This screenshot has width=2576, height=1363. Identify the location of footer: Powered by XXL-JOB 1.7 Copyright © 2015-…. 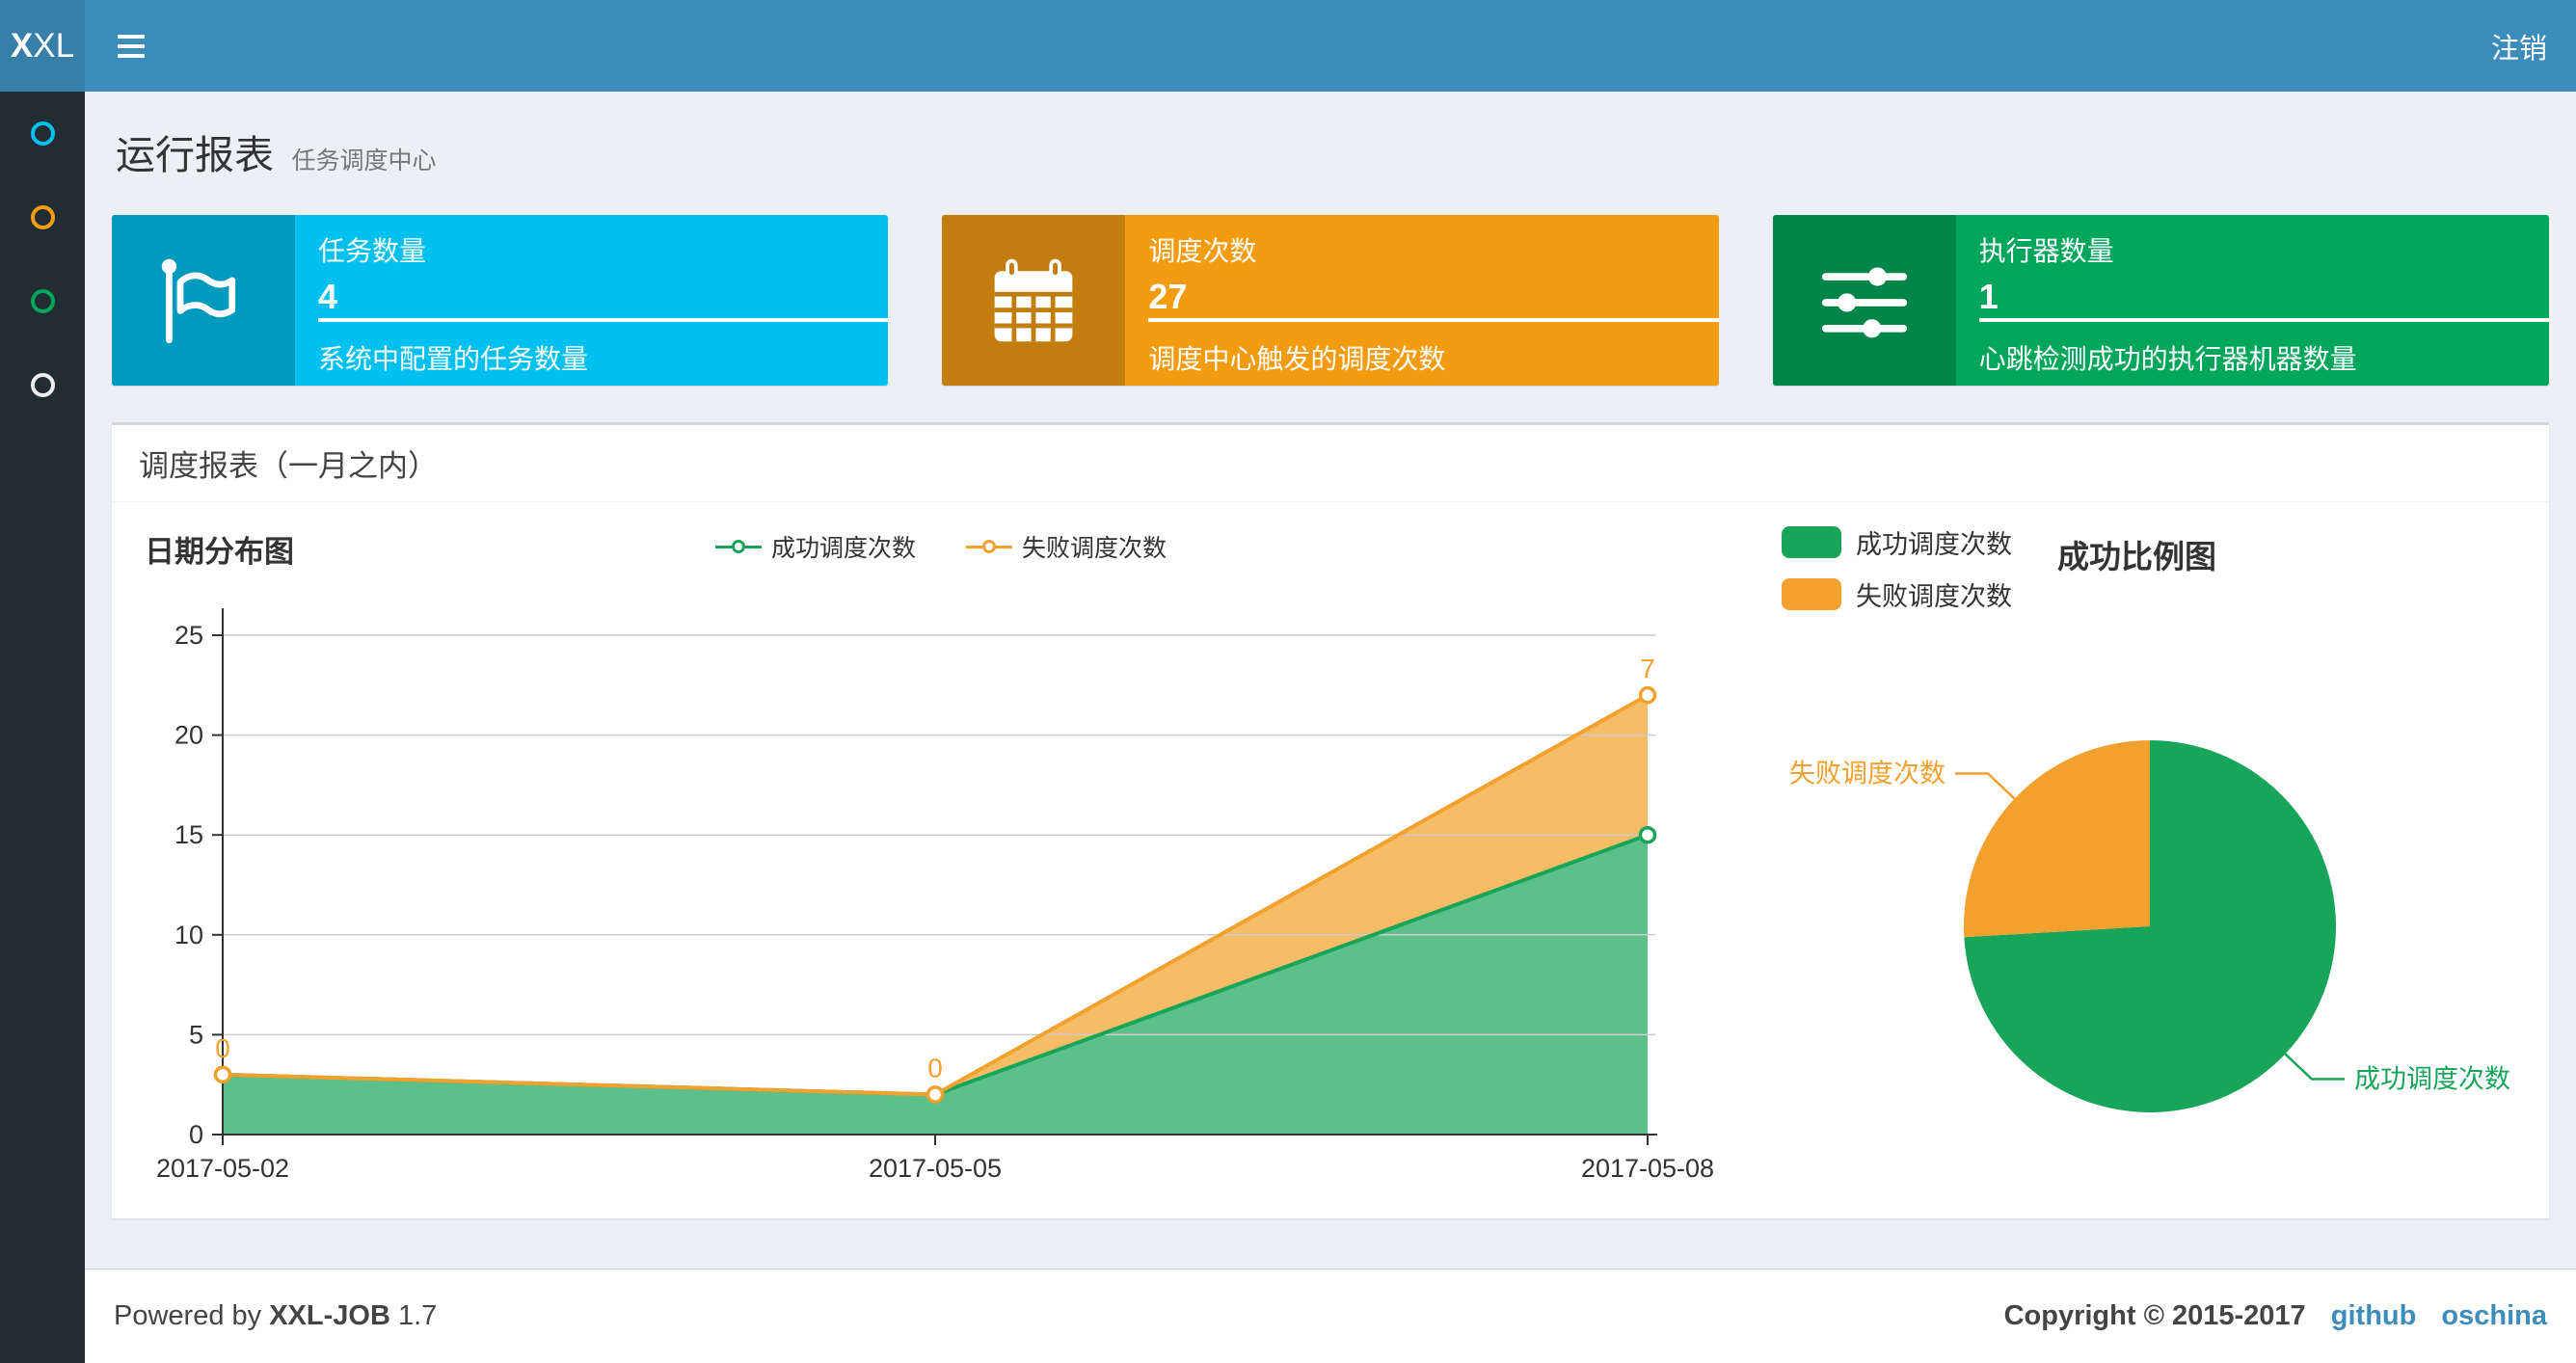
(1330, 1316).